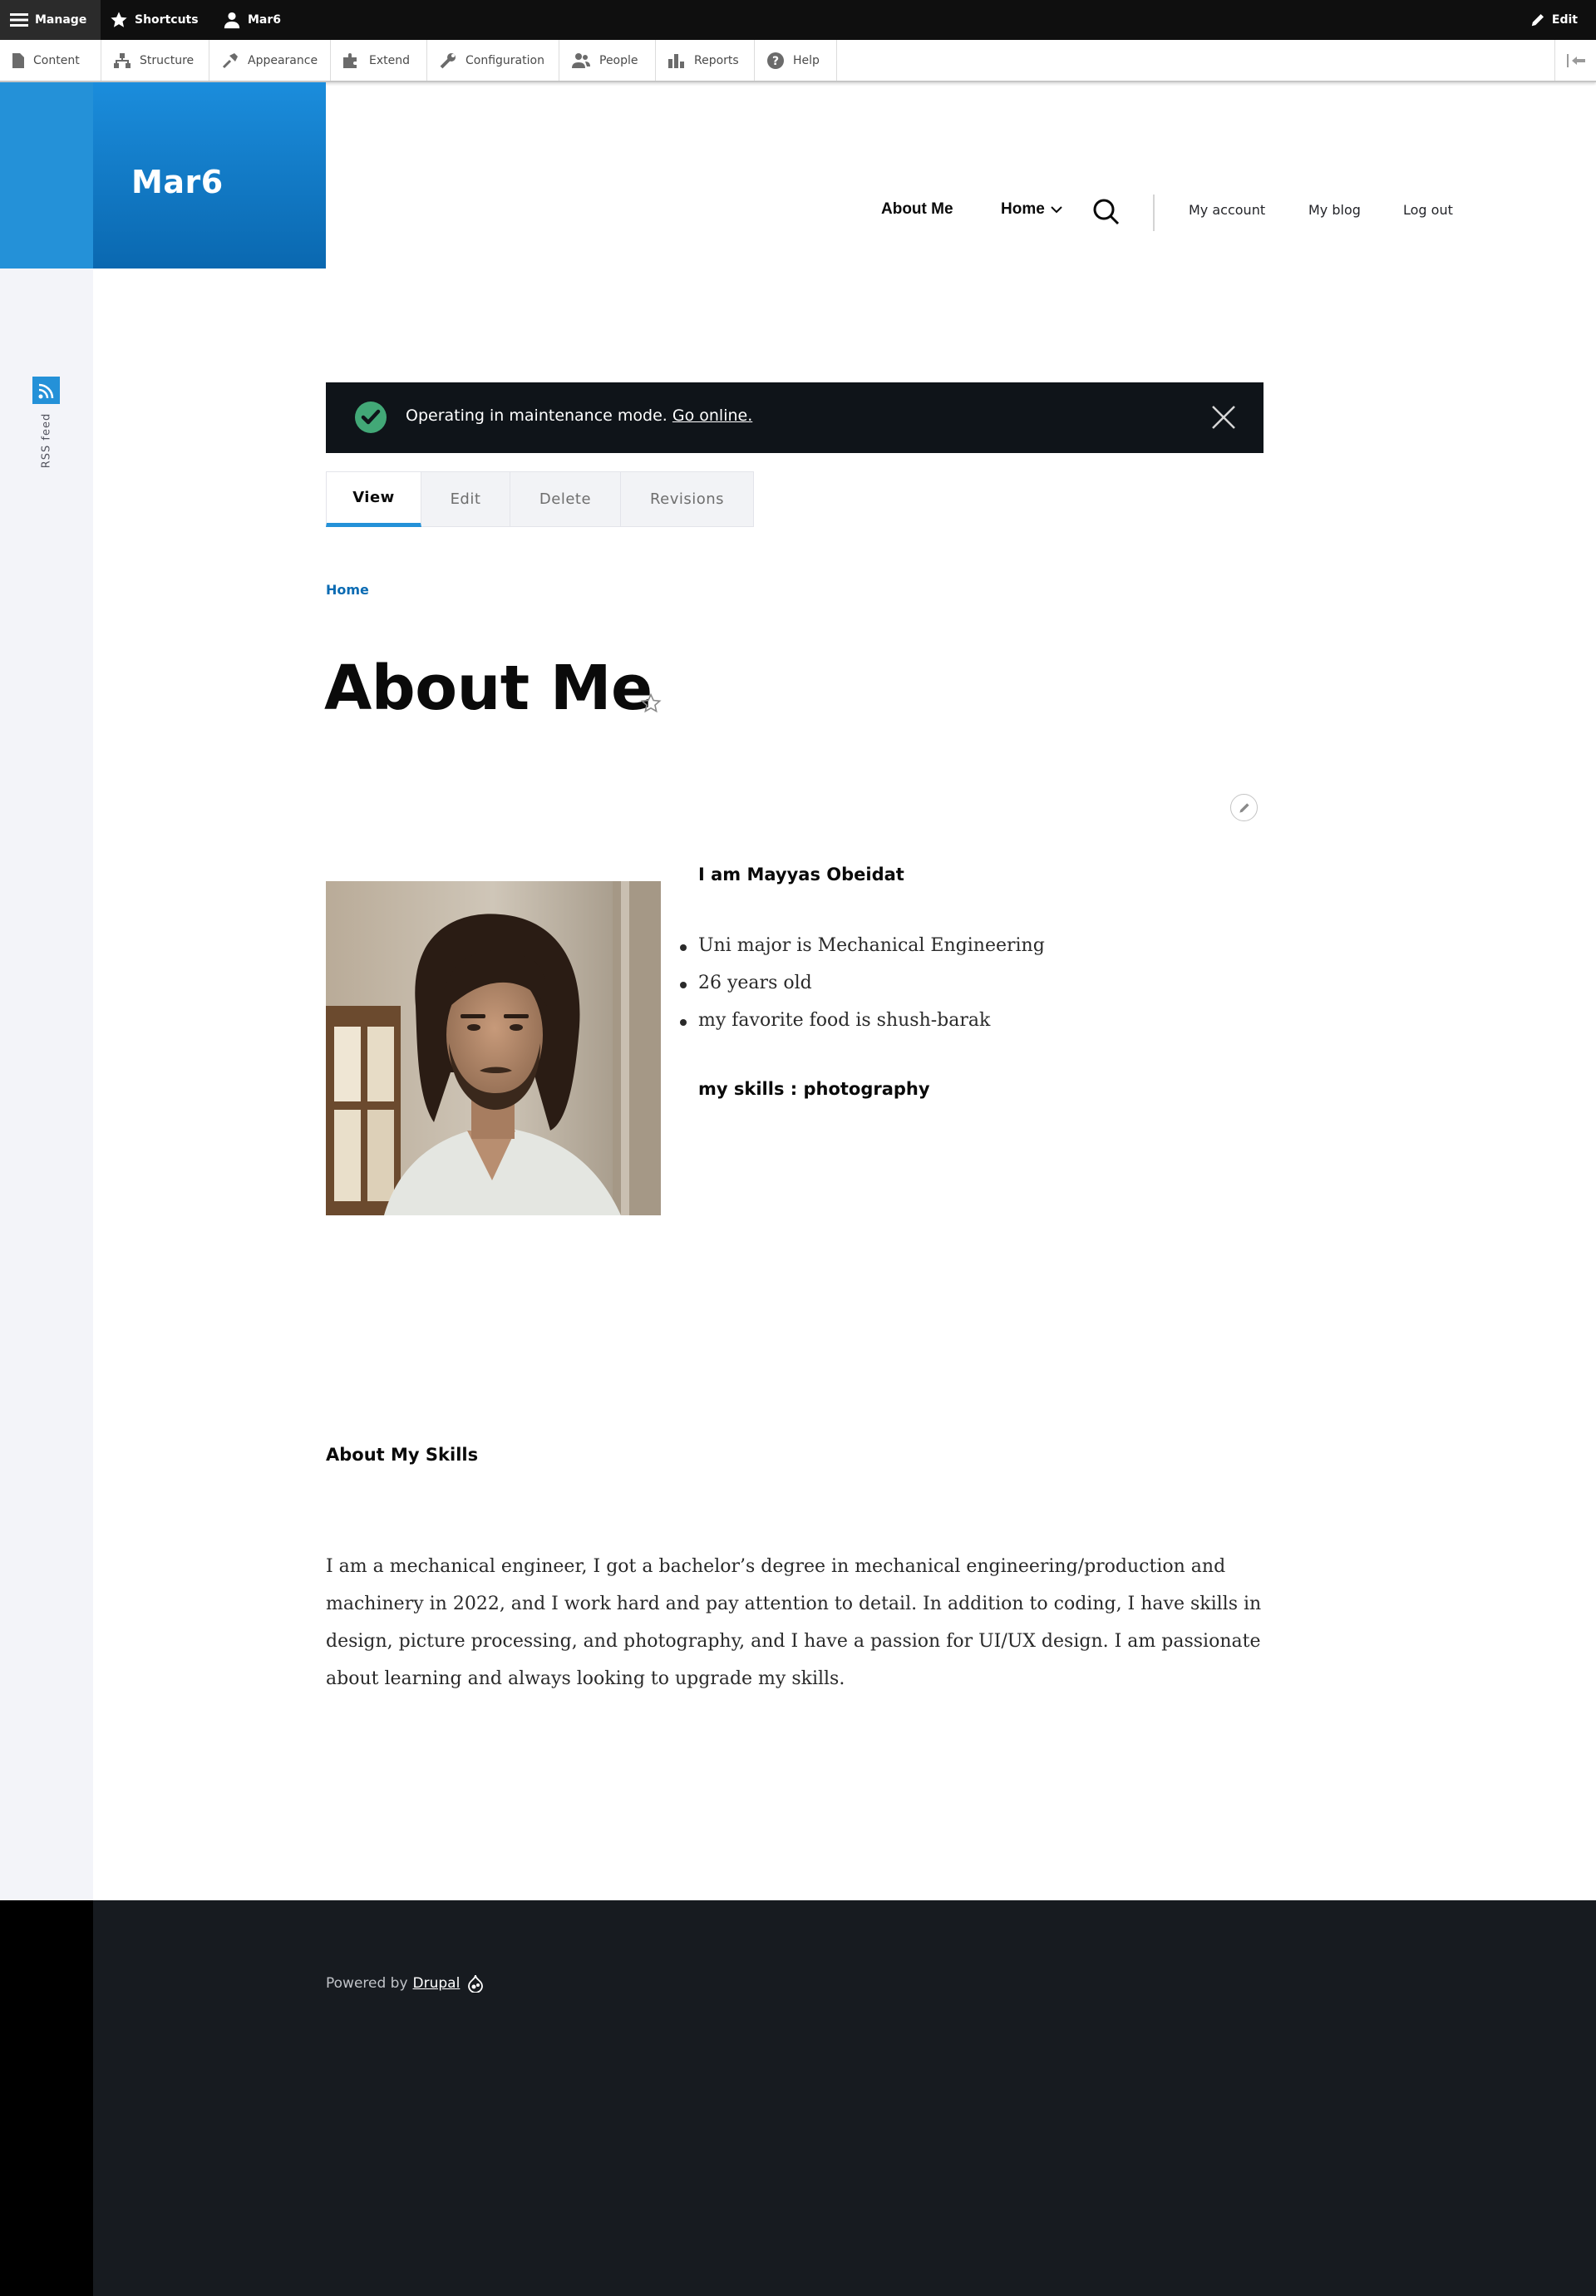  I want to click on extend-icon, so click(350, 60).